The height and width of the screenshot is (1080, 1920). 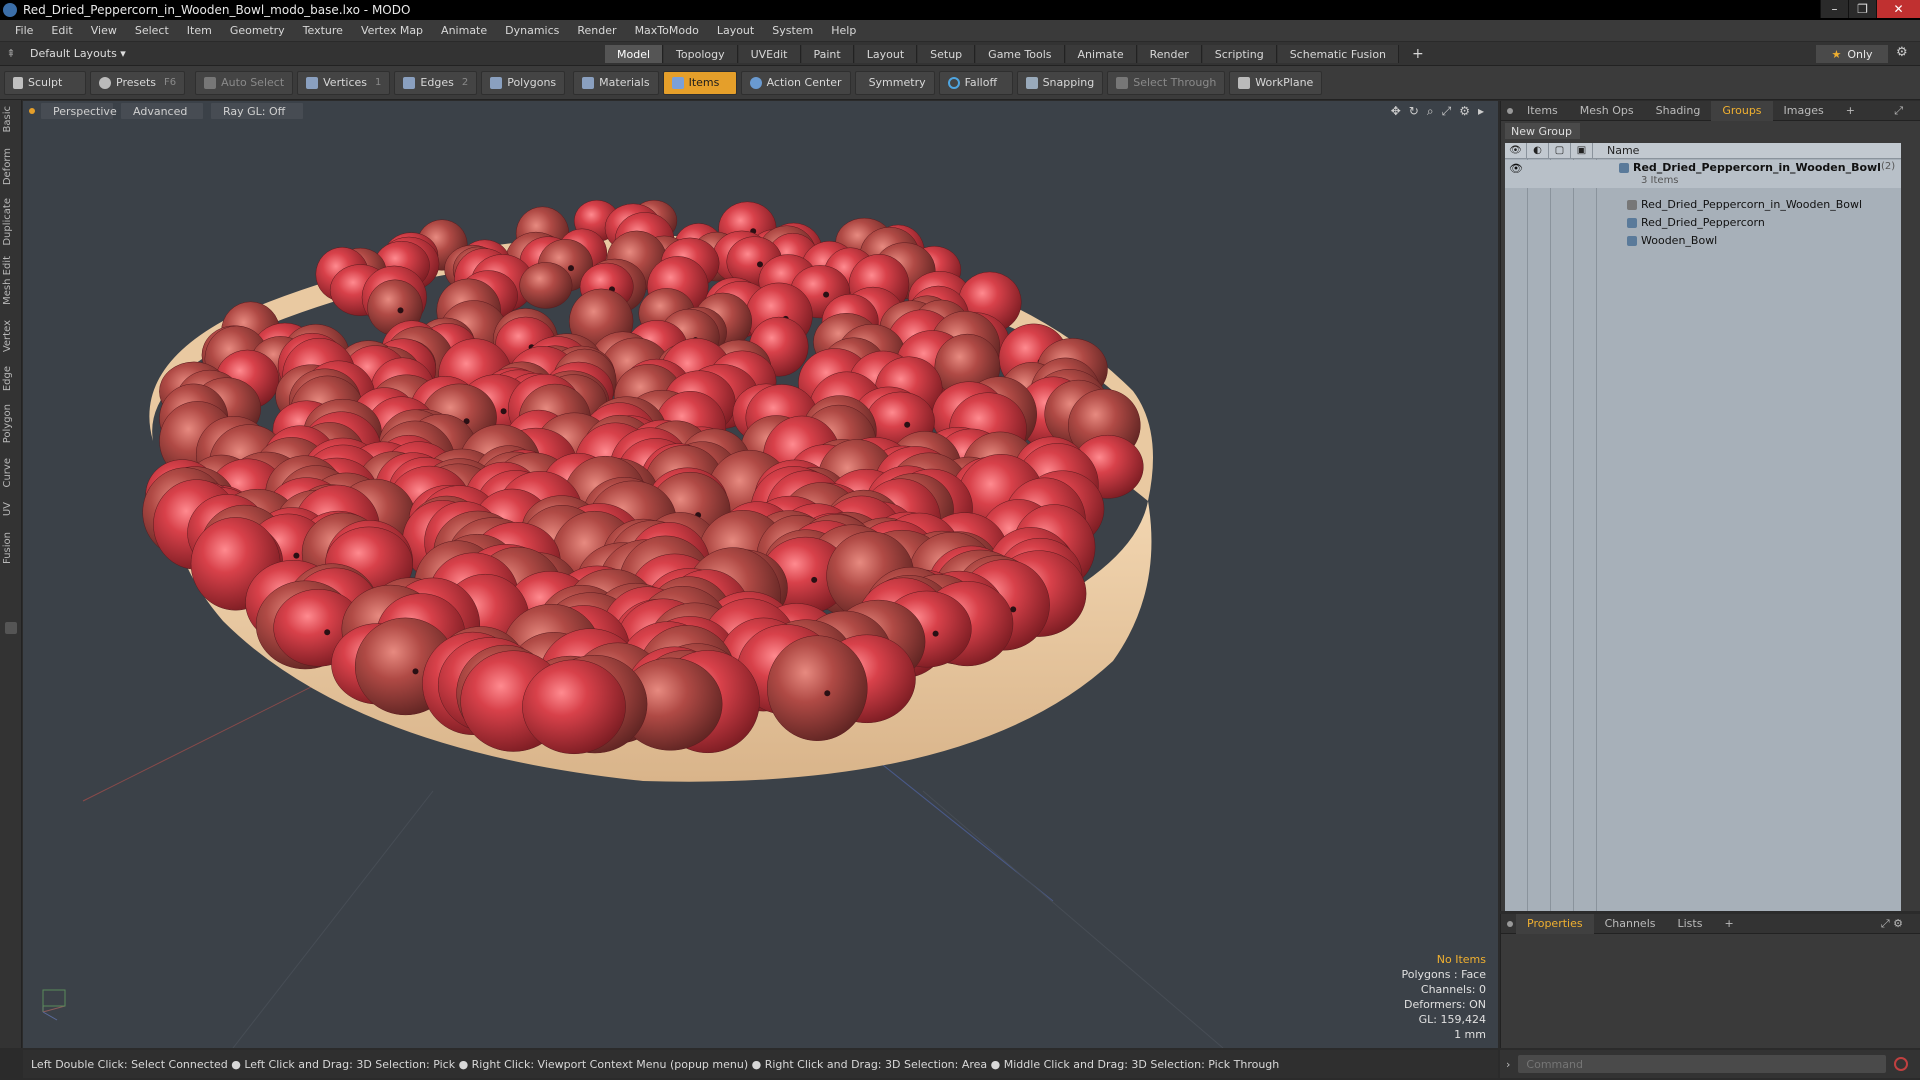 I want to click on new-group-button: New Group, so click(x=1542, y=131).